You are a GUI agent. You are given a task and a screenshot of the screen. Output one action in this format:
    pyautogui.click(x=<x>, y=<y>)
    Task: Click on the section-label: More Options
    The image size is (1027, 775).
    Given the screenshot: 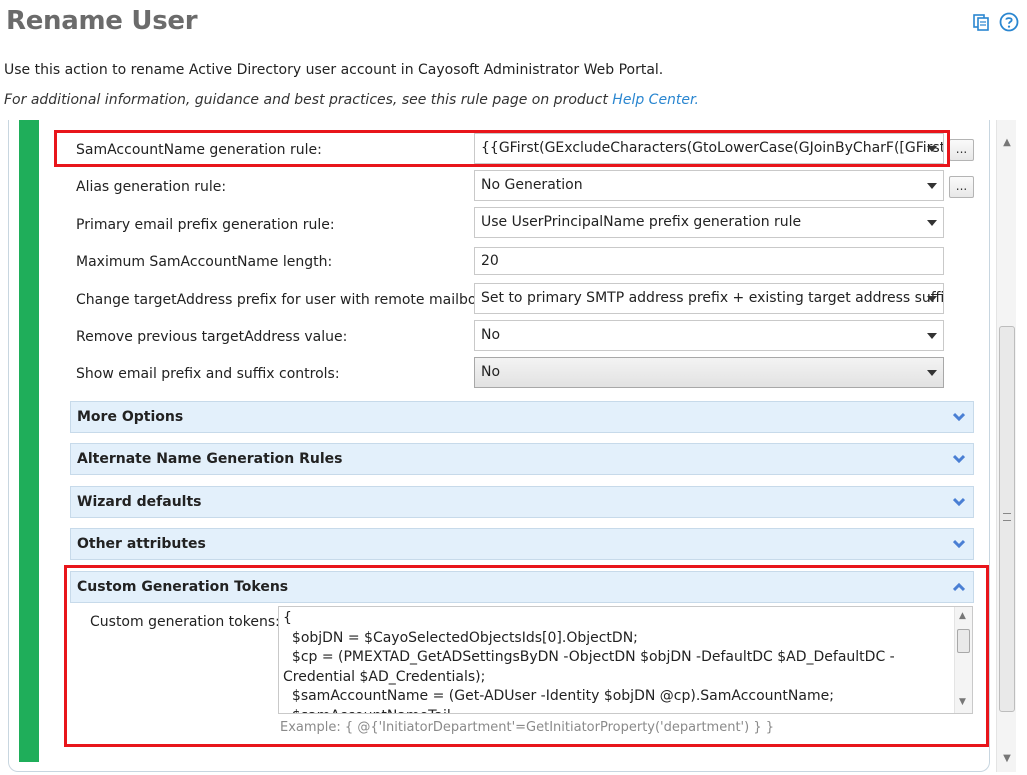 What is the action you would take?
    pyautogui.click(x=130, y=417)
    